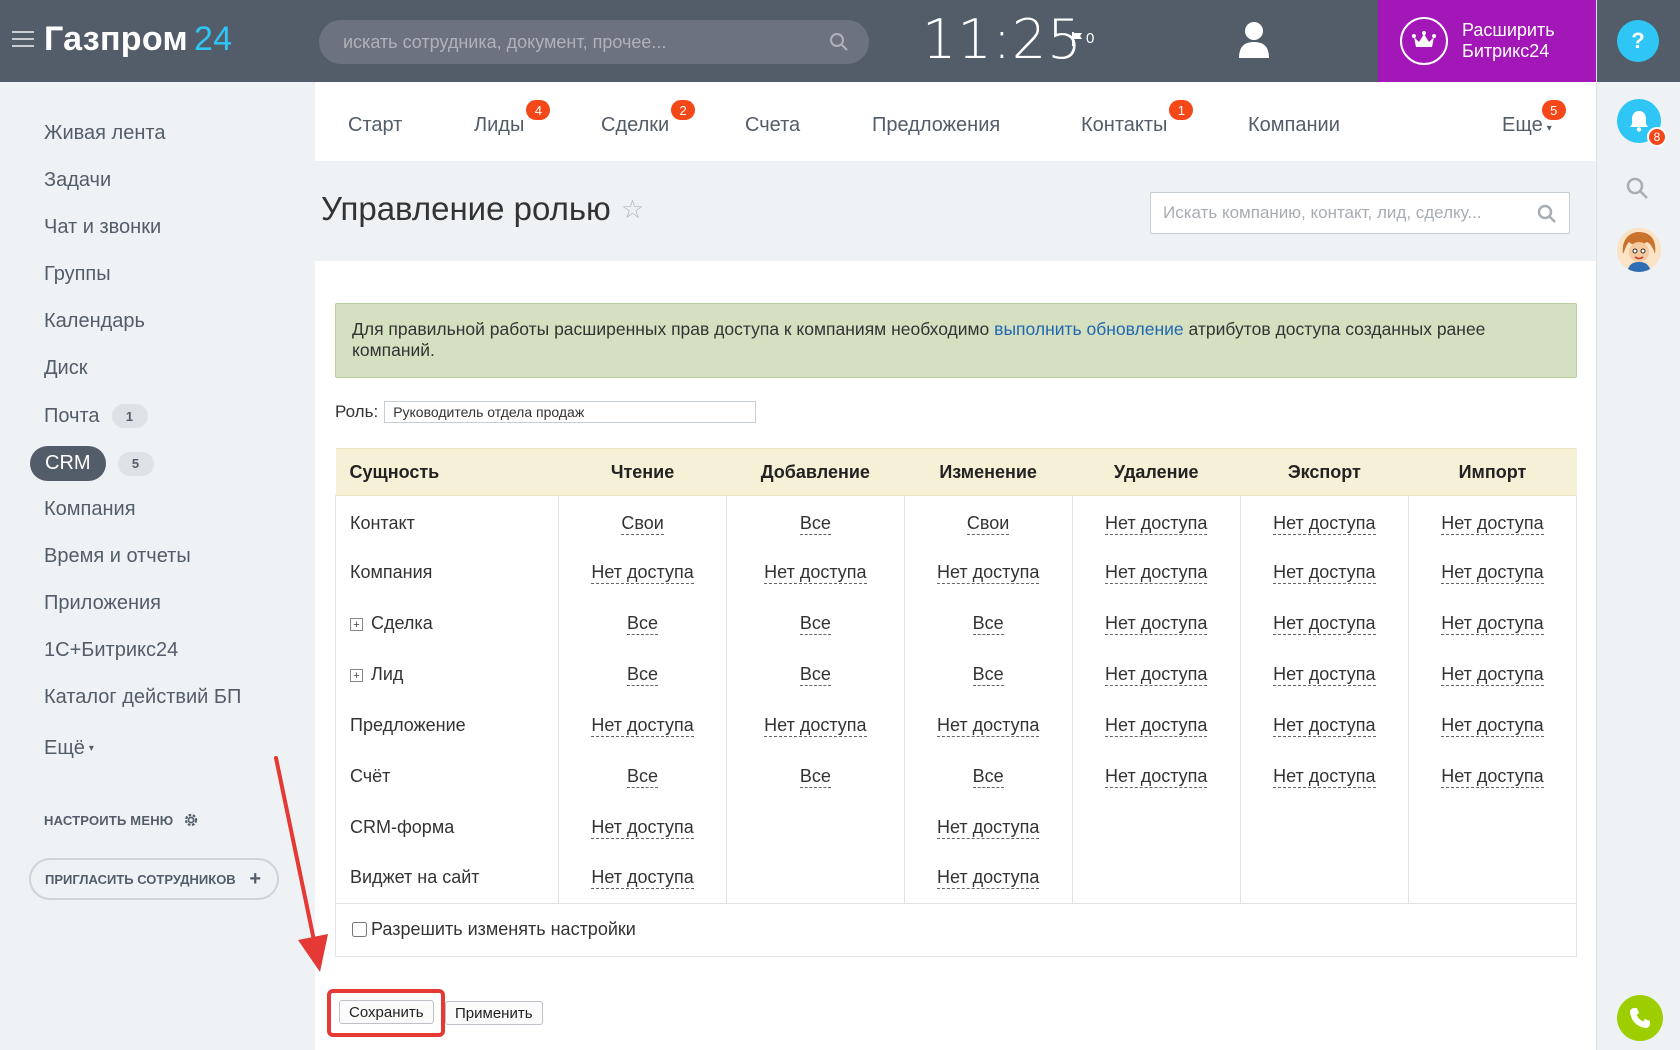  I want to click on sidebar-item-feed: Живая лента, so click(104, 133).